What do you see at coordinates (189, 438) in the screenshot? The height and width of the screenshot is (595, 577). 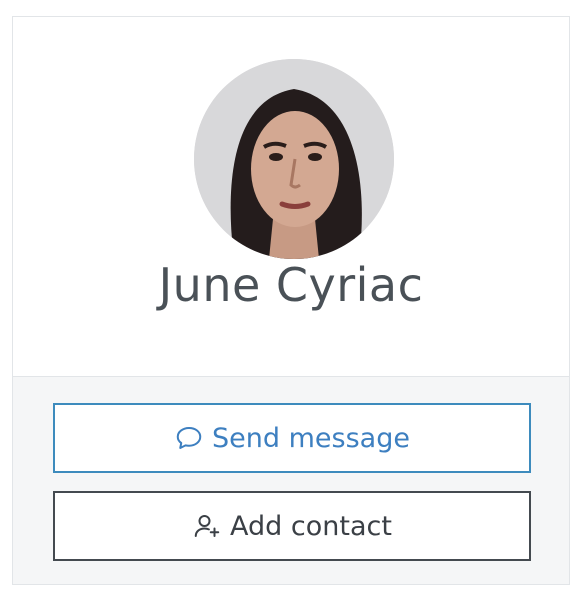 I see `chat-bubble-icon` at bounding box center [189, 438].